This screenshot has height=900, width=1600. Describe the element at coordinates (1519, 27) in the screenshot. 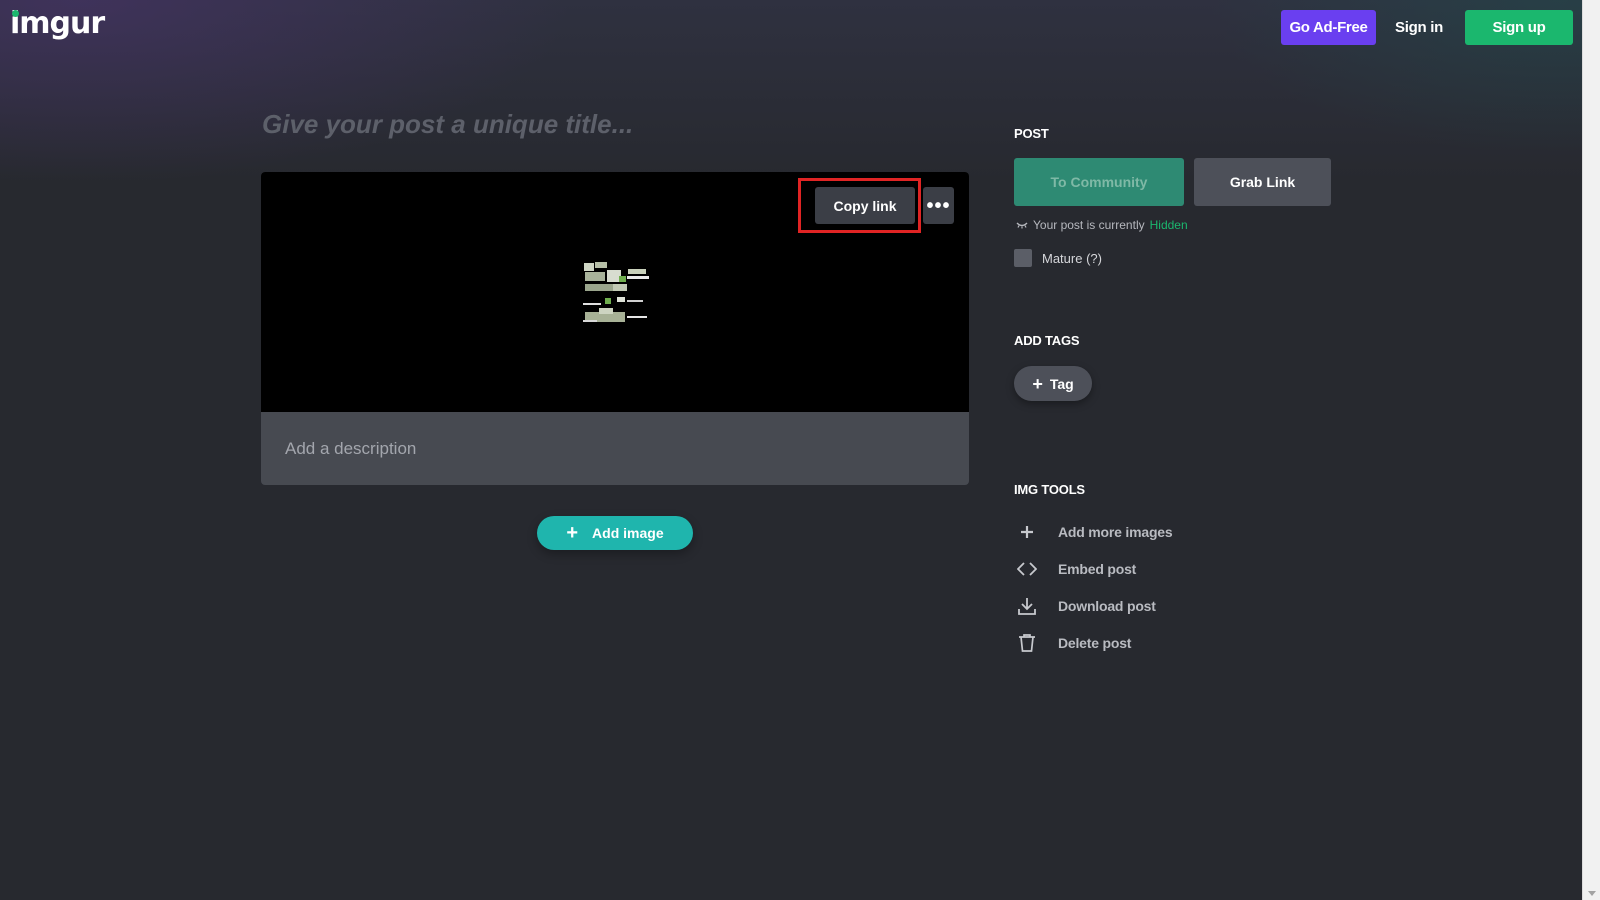

I see `sign-up-button: Sign up` at that location.